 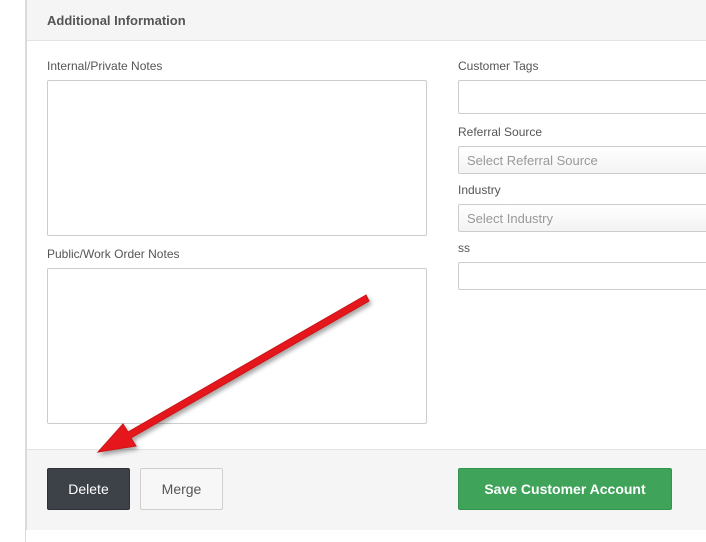 What do you see at coordinates (116, 20) in the screenshot?
I see `section-title: Additional Information` at bounding box center [116, 20].